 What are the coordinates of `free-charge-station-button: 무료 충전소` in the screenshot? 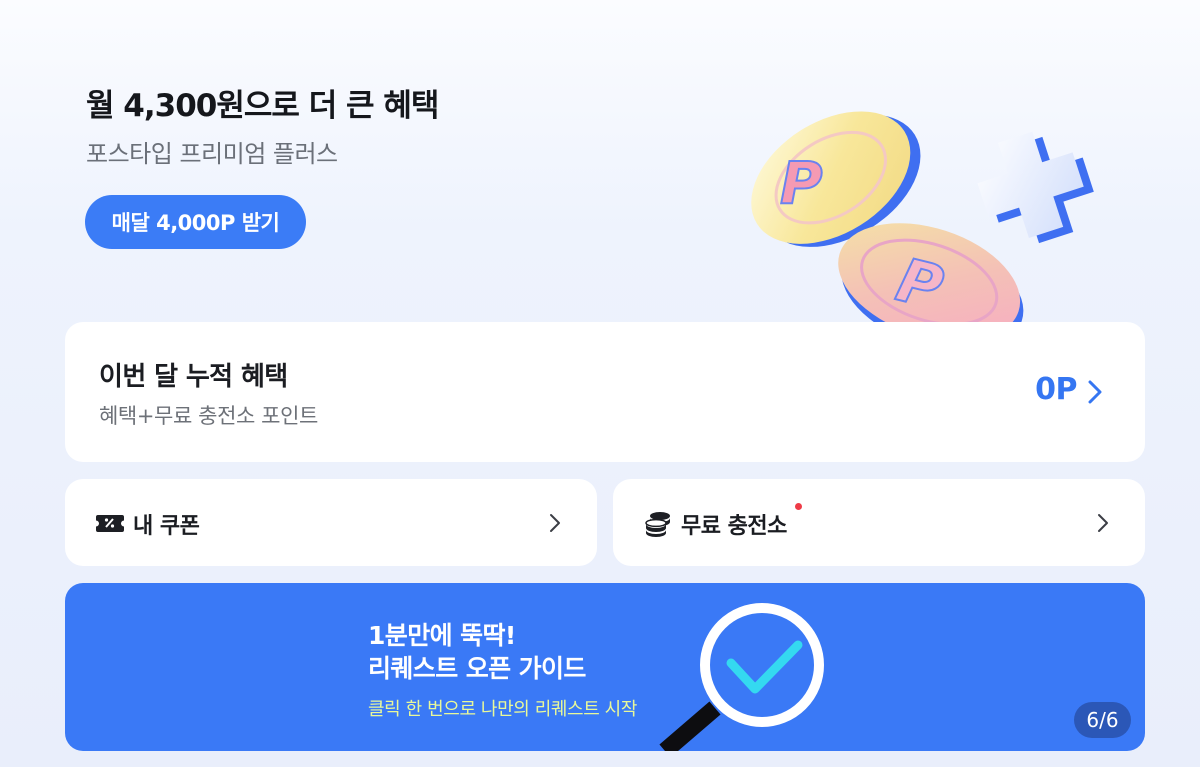 It's located at (879, 522).